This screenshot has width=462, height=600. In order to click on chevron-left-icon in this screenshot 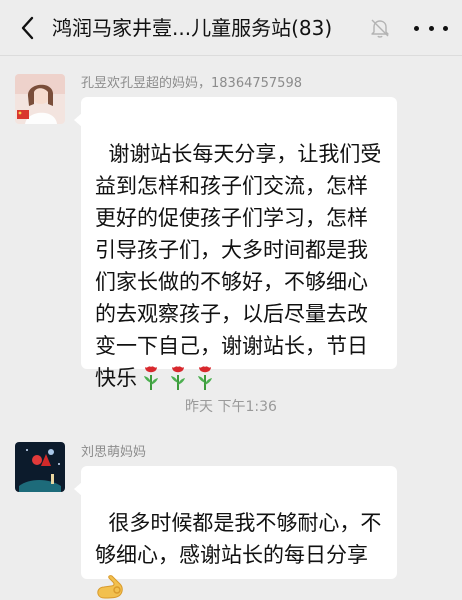, I will do `click(27, 28)`.